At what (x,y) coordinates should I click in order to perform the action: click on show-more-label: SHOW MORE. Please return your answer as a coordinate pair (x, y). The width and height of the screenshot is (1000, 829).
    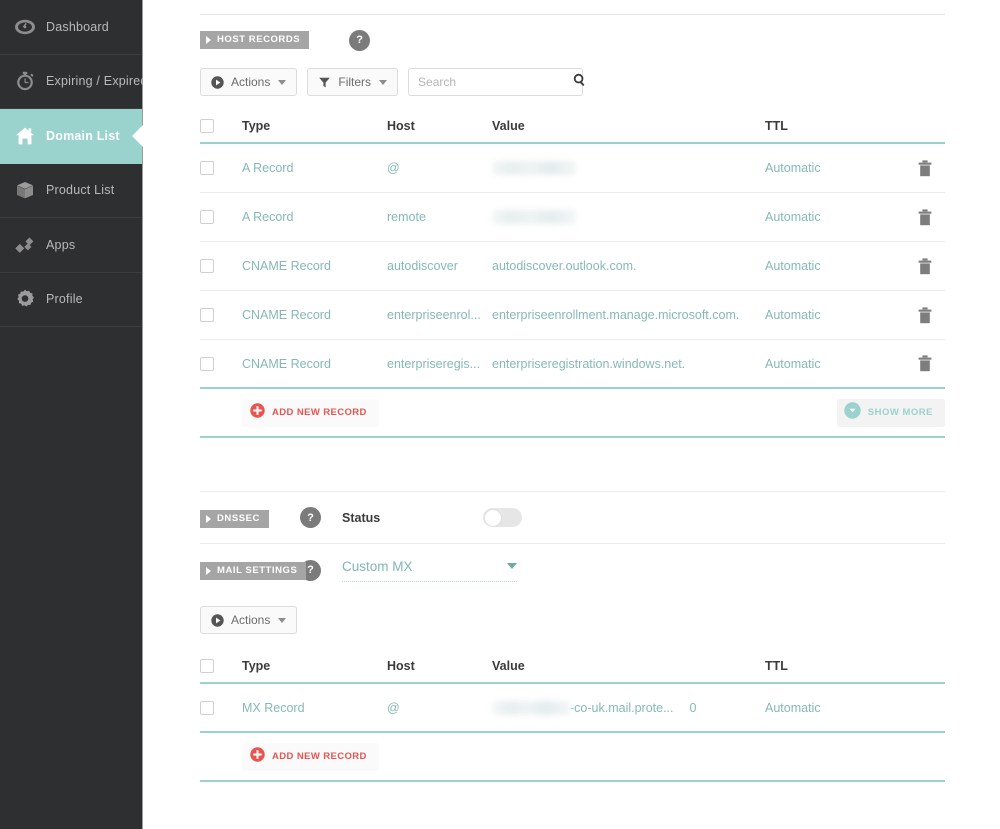
    Looking at the image, I should click on (900, 412).